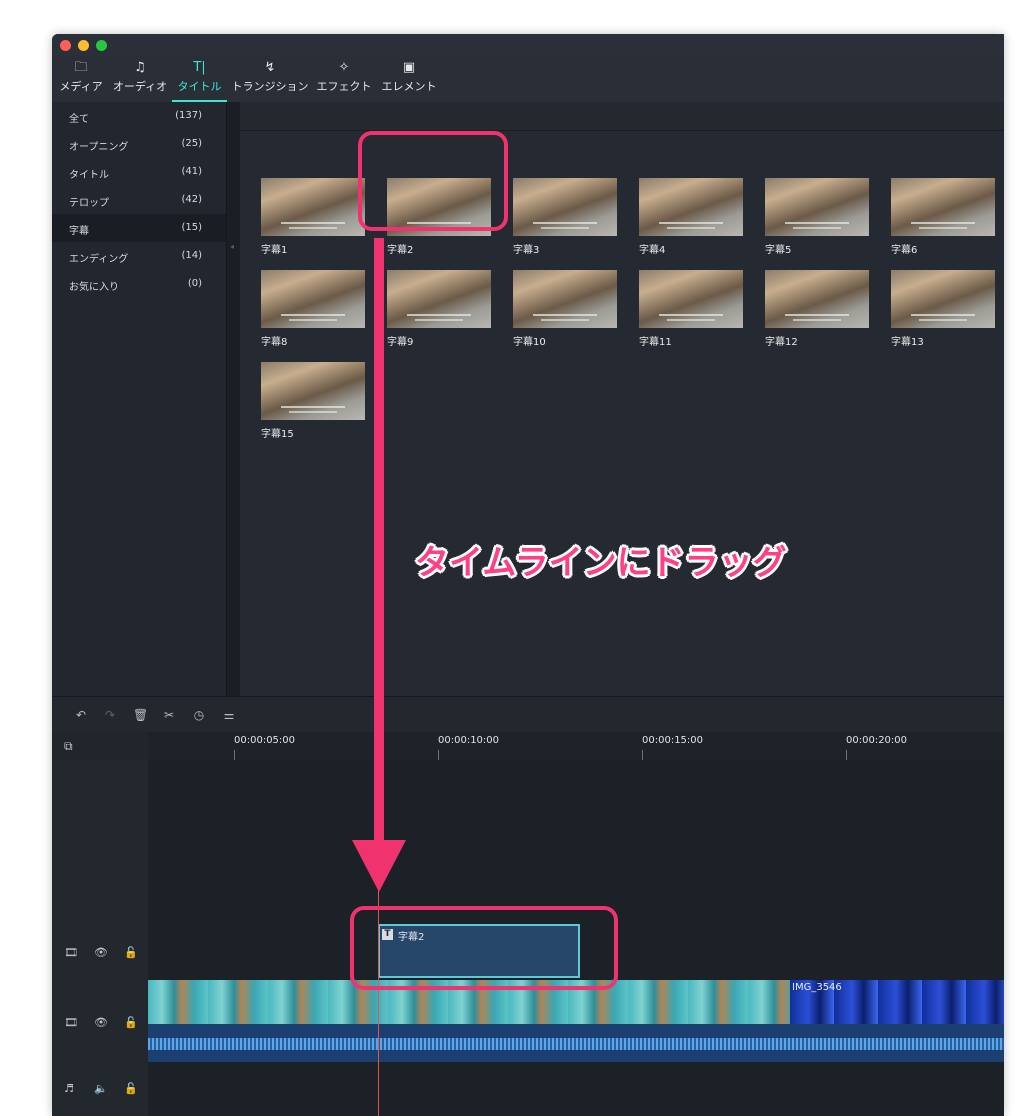 The height and width of the screenshot is (1116, 1024). I want to click on sidebar-resize-handle: ◂, so click(233, 399).